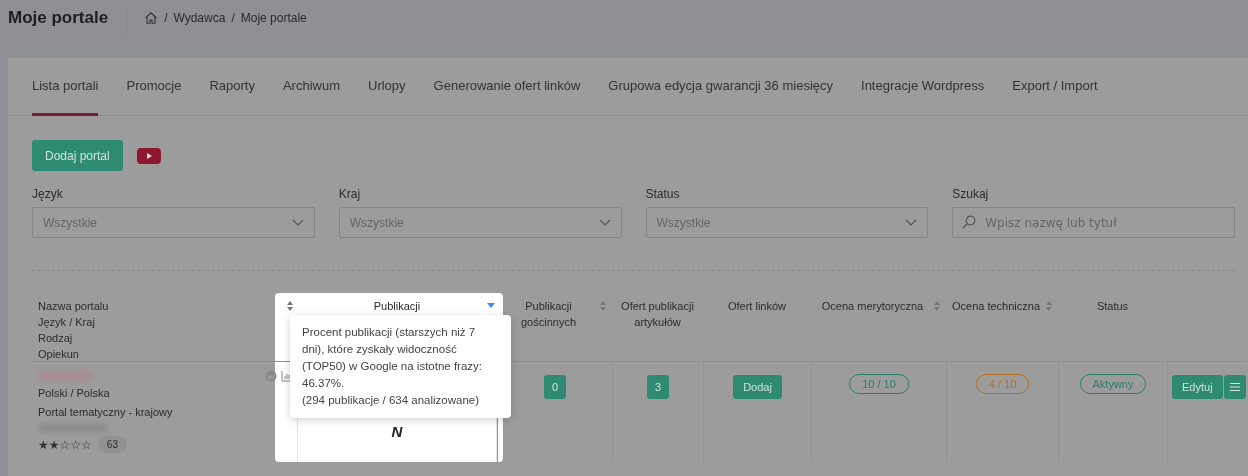 The image size is (1248, 476). What do you see at coordinates (969, 222) in the screenshot?
I see `search-icon` at bounding box center [969, 222].